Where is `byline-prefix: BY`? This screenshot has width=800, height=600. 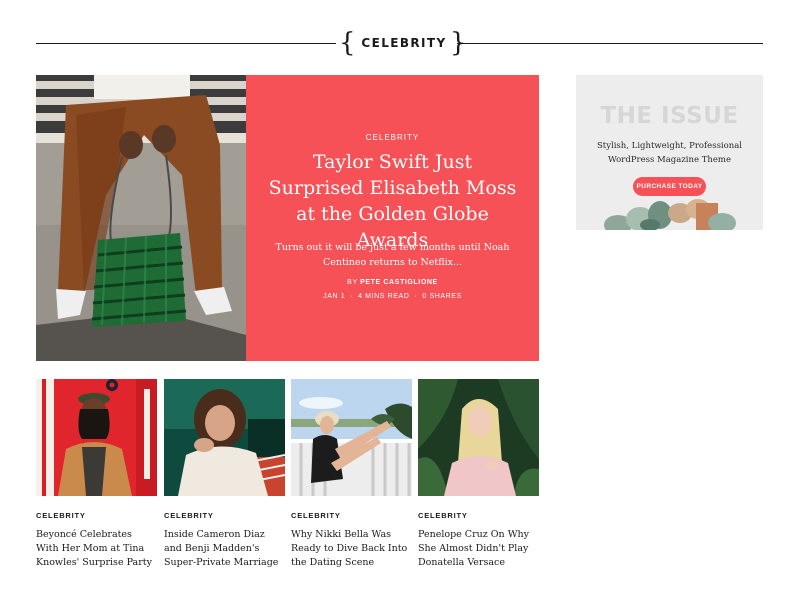
byline-prefix: BY is located at coordinates (352, 282).